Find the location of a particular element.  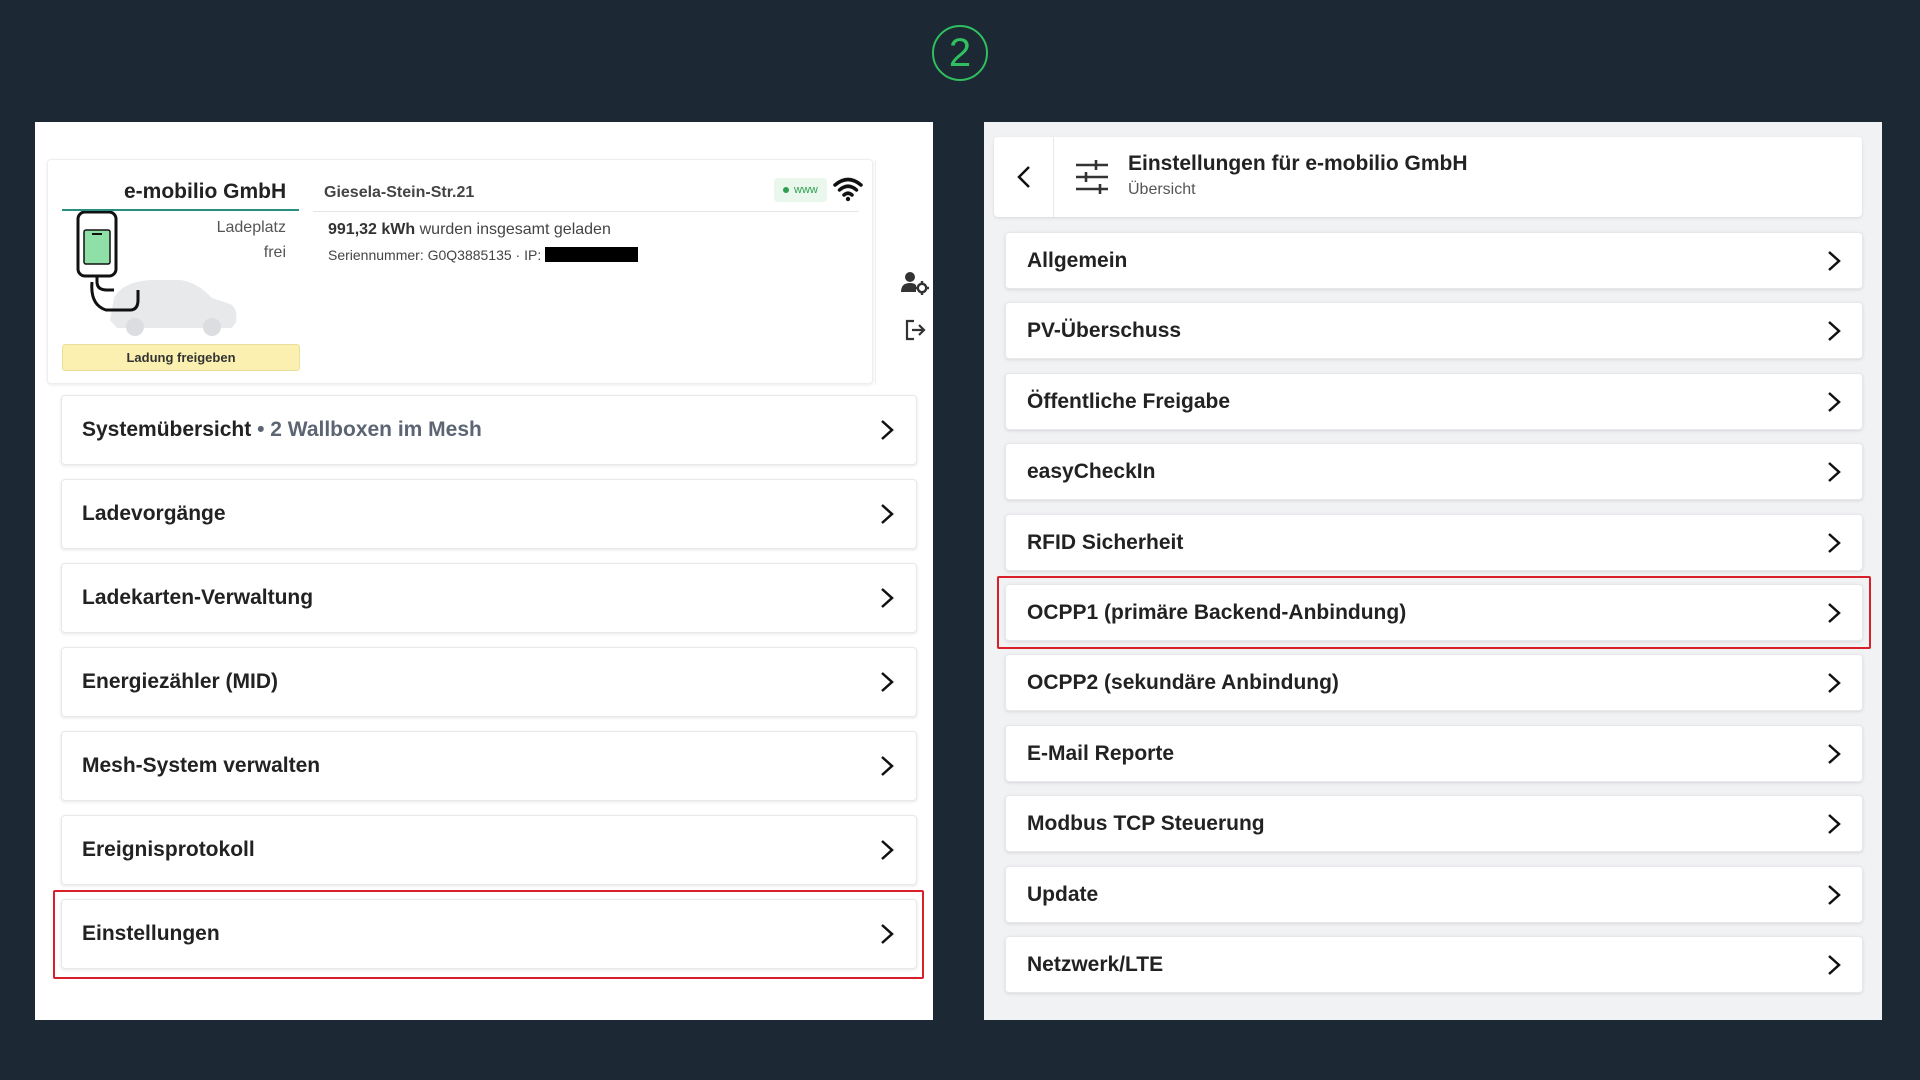

menu-item-mesh-system: Mesh-System verwalten is located at coordinates (489, 766).